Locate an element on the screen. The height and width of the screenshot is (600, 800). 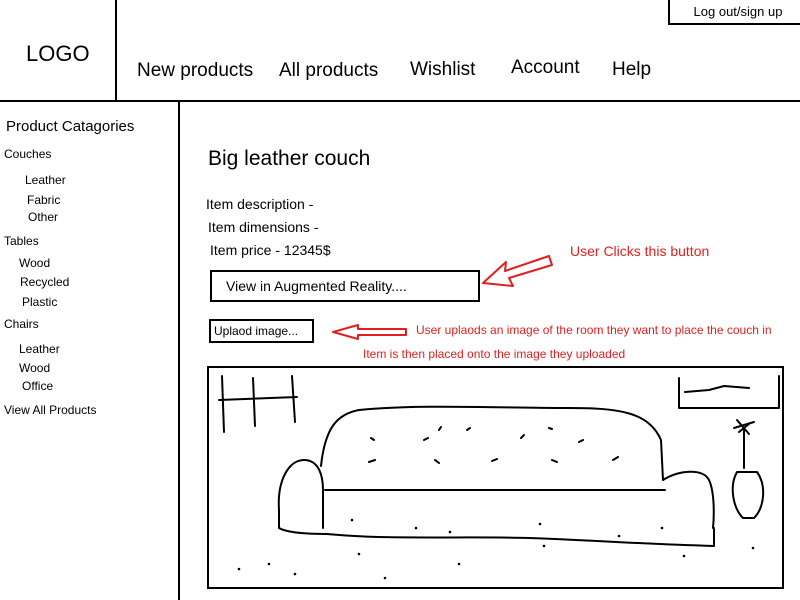
category-couches: Couches is located at coordinates (27, 154).